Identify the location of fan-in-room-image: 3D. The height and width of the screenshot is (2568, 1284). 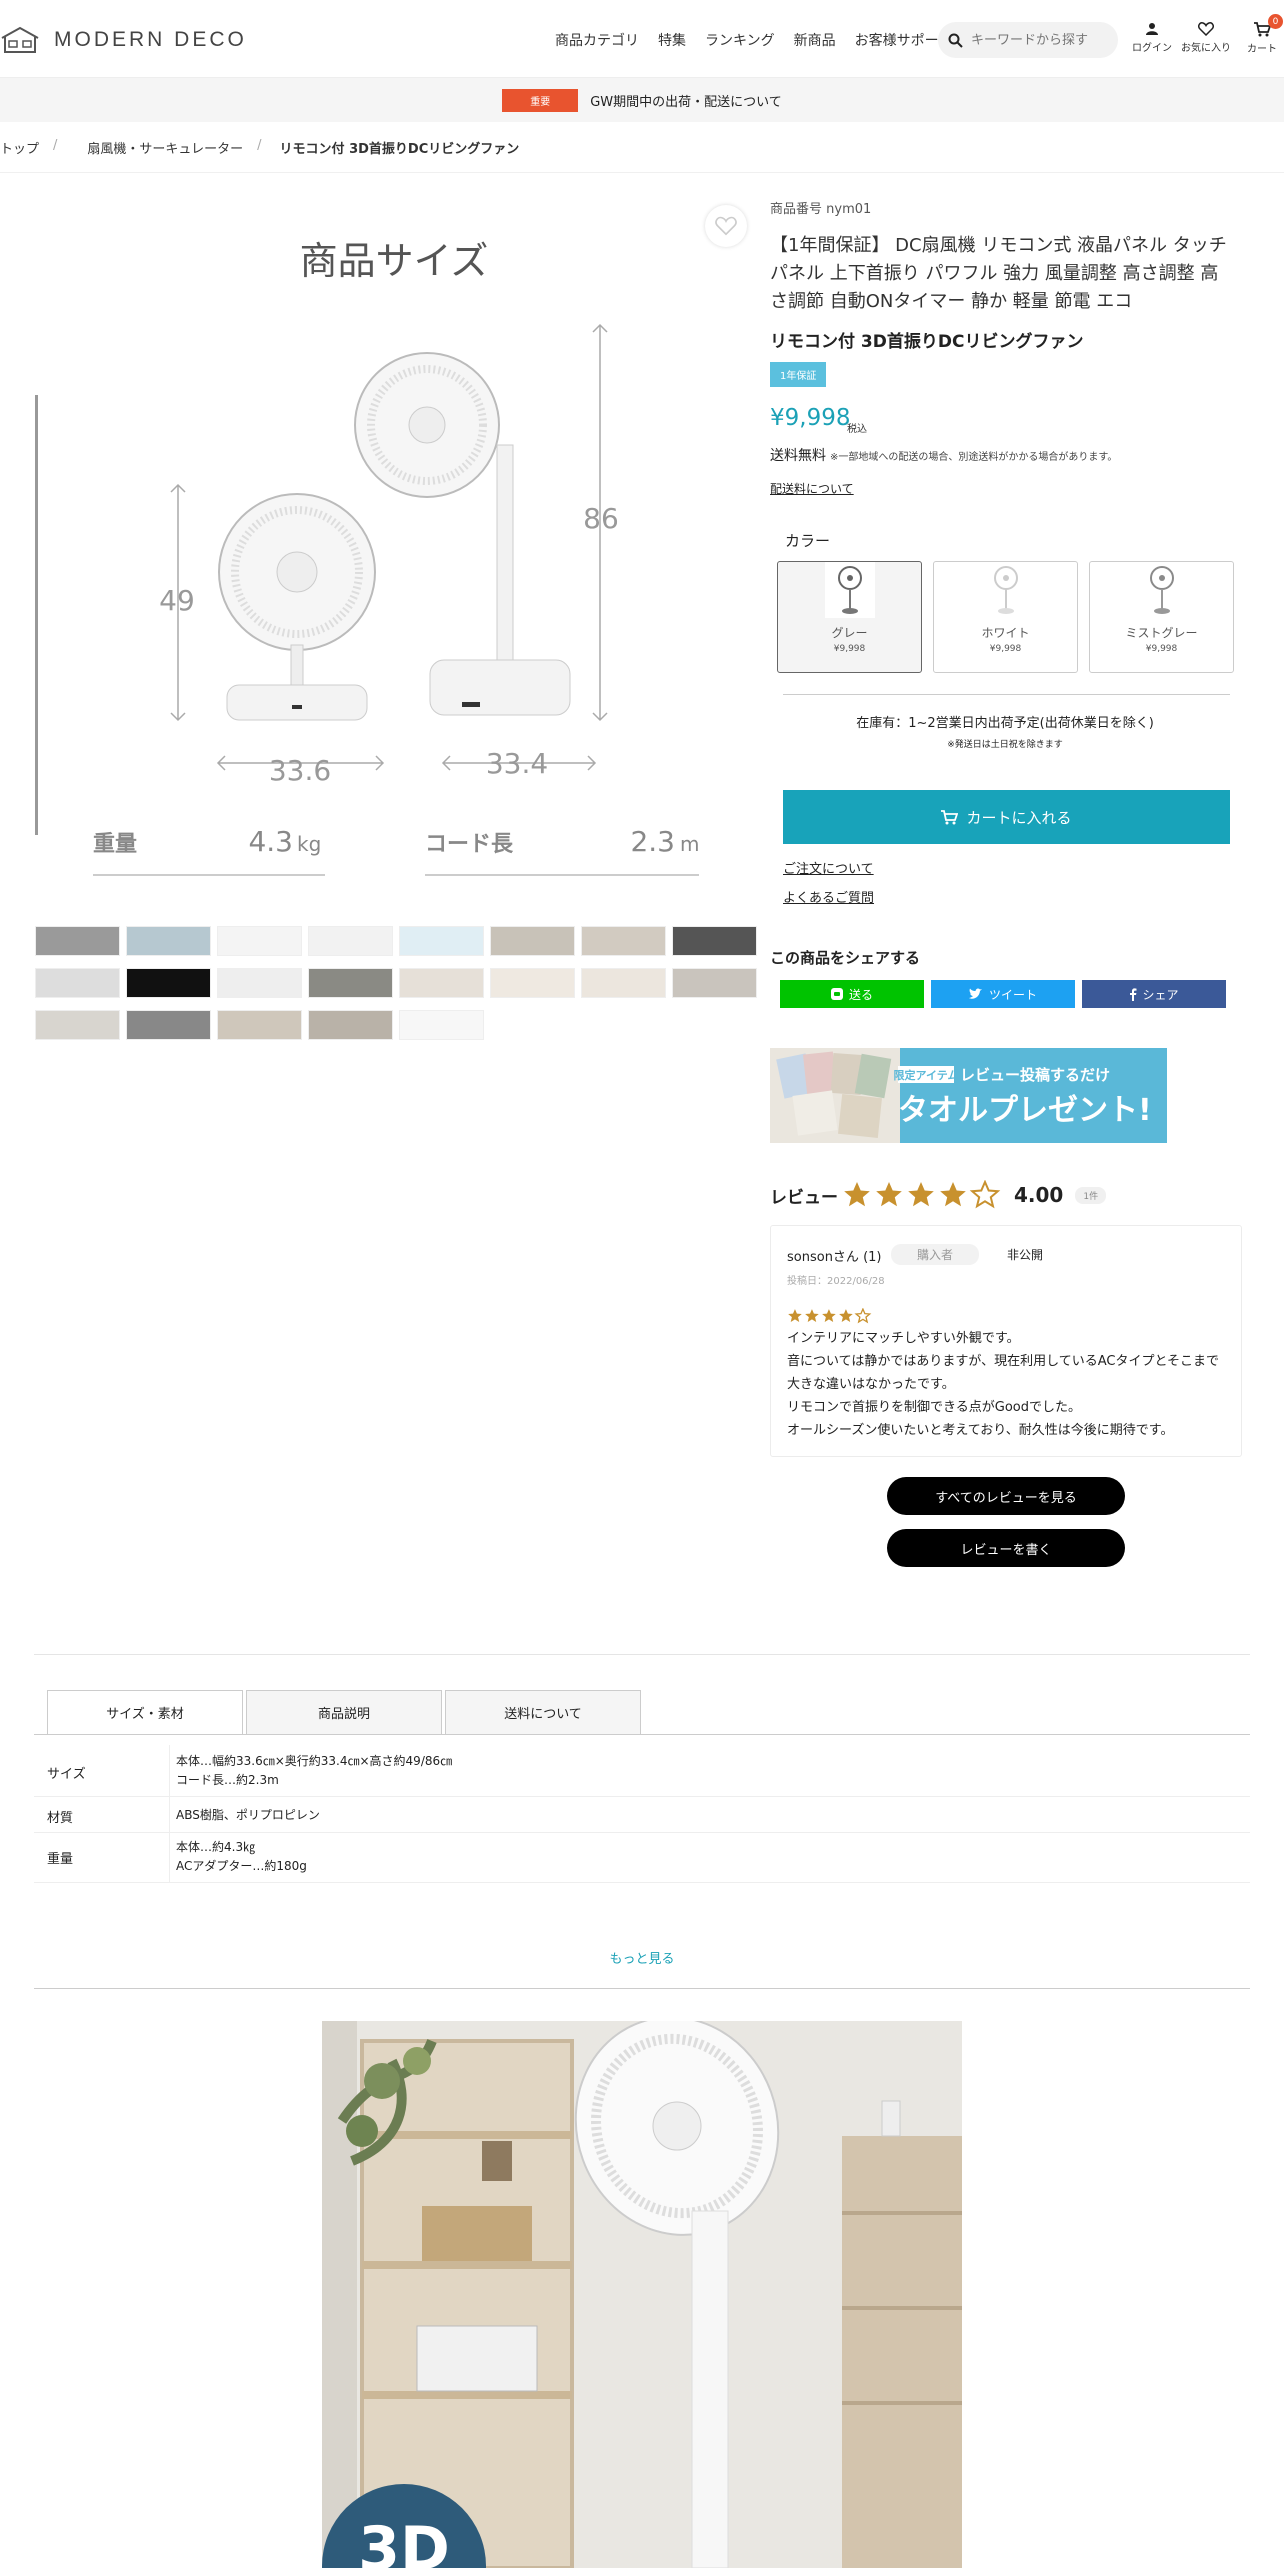
(642, 2294).